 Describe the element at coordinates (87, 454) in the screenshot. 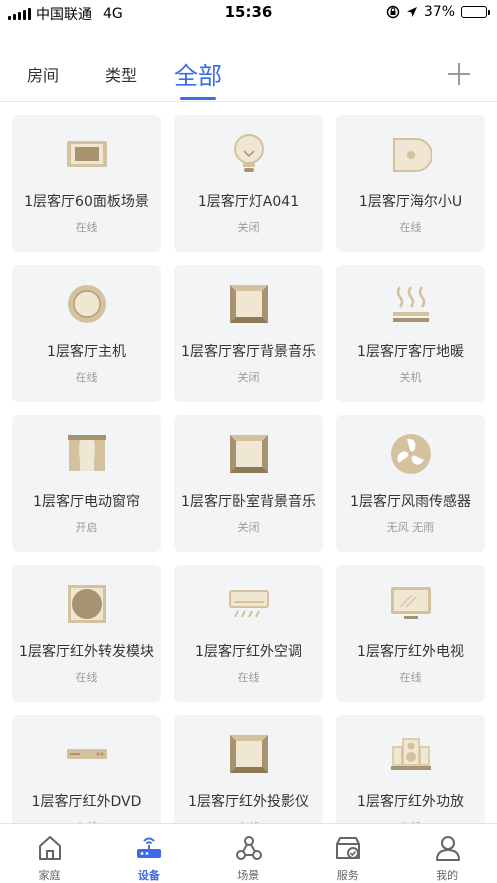

I see `curtain-icon` at that location.